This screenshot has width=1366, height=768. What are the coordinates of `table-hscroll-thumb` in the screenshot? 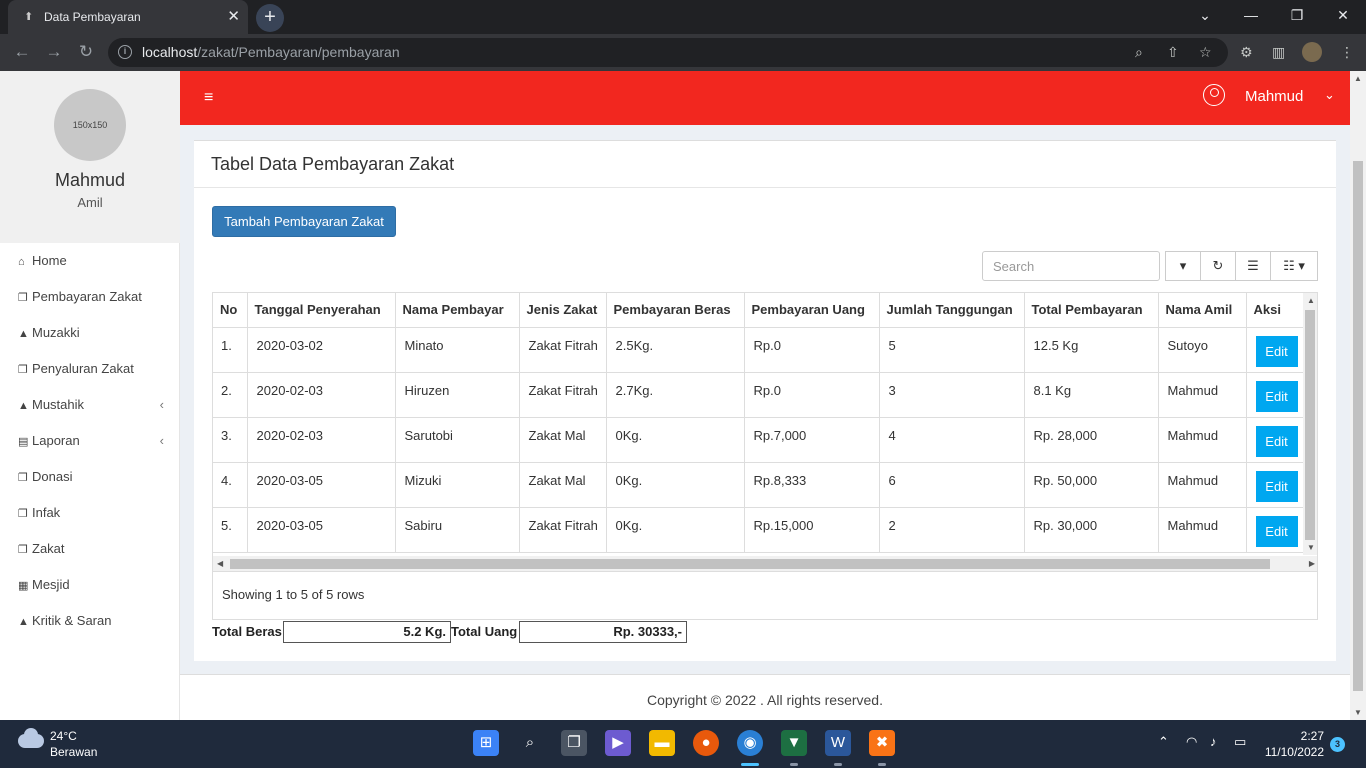 It's located at (750, 564).